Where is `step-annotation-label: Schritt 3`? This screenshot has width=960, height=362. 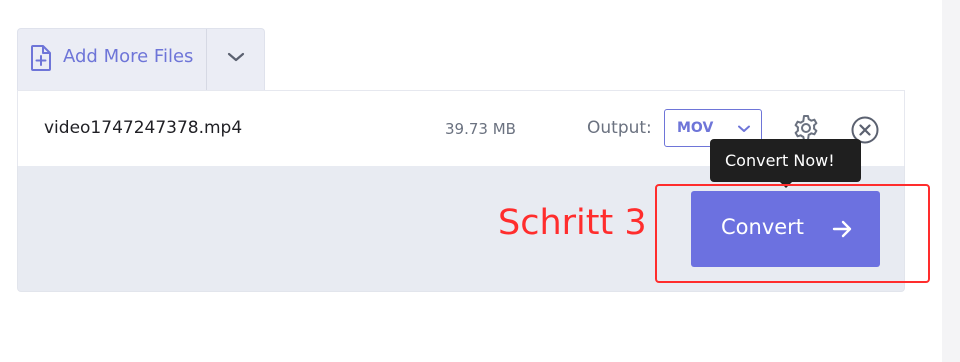 step-annotation-label: Schritt 3 is located at coordinates (572, 223).